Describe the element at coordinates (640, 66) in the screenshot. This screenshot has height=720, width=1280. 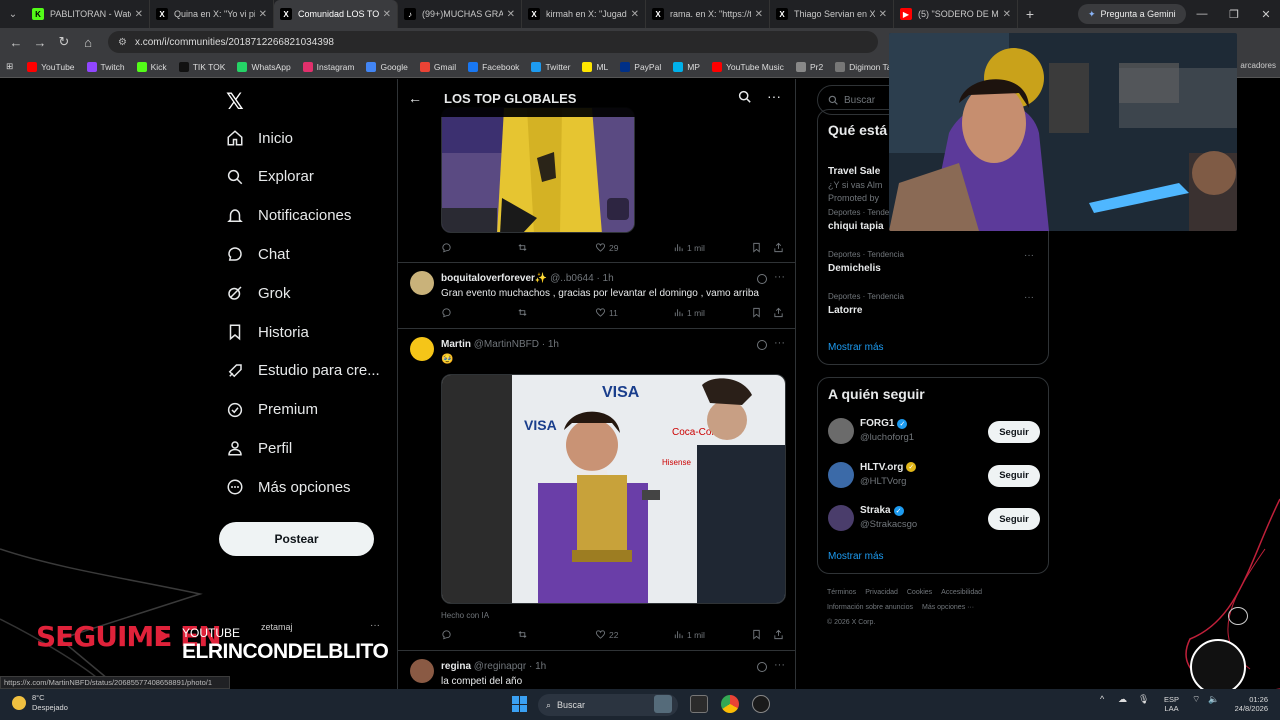
I see `bookmark-item: PayPal` at that location.